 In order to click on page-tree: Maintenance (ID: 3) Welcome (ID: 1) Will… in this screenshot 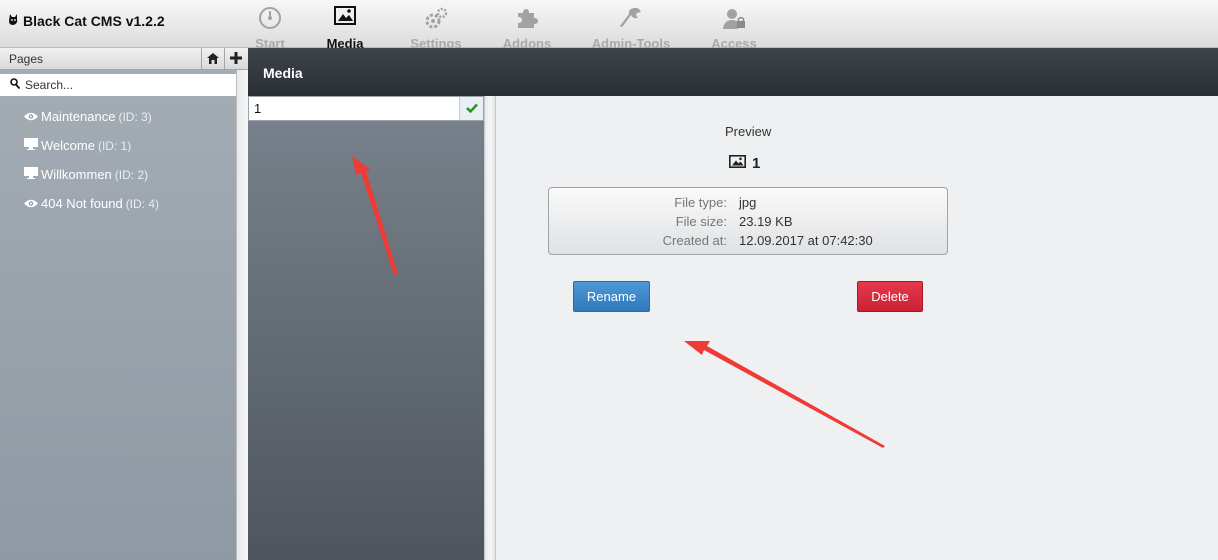, I will do `click(91, 160)`.